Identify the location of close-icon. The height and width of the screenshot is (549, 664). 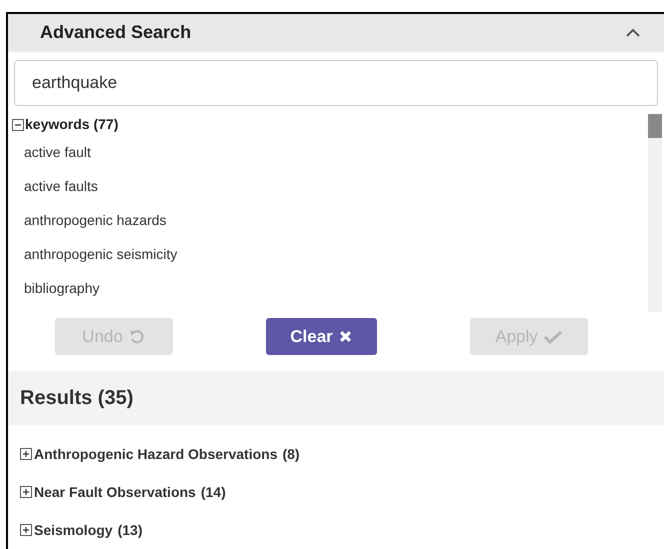
(345, 337).